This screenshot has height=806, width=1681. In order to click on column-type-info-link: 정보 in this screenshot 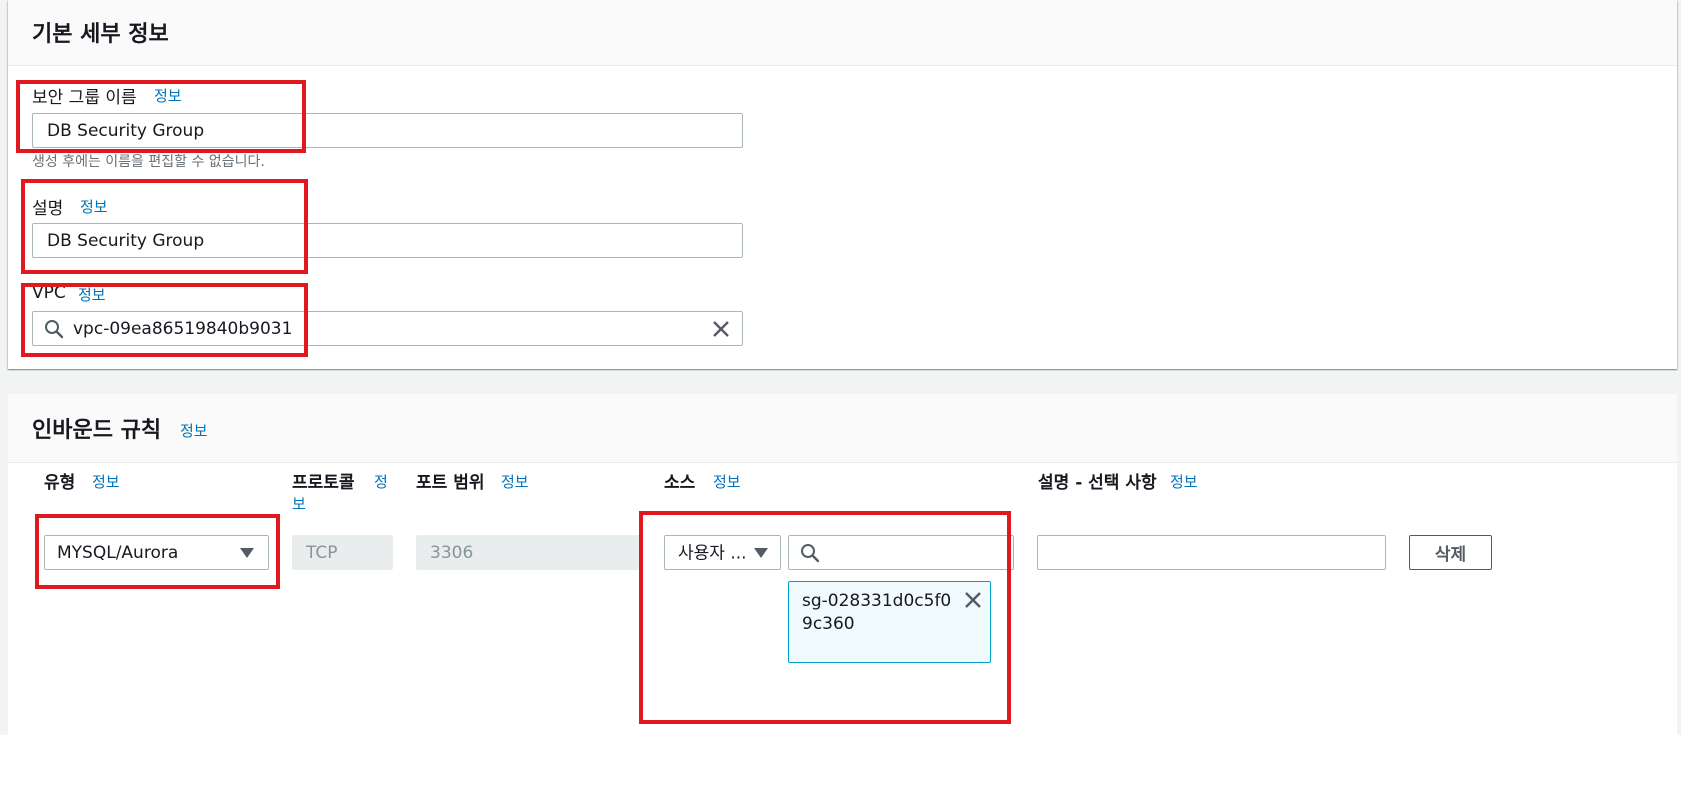, I will do `click(106, 481)`.